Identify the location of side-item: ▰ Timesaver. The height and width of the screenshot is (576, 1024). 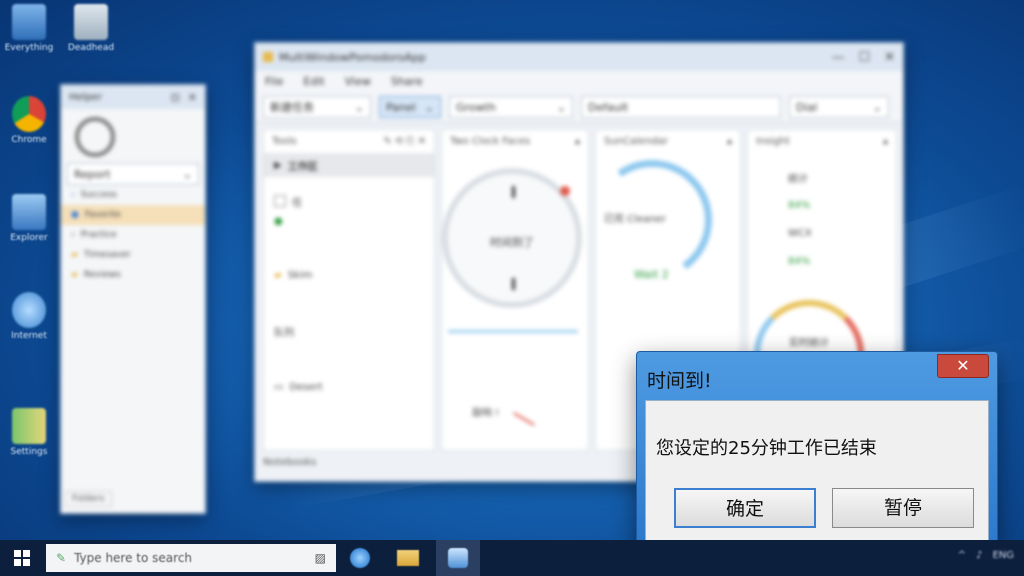
(133, 255).